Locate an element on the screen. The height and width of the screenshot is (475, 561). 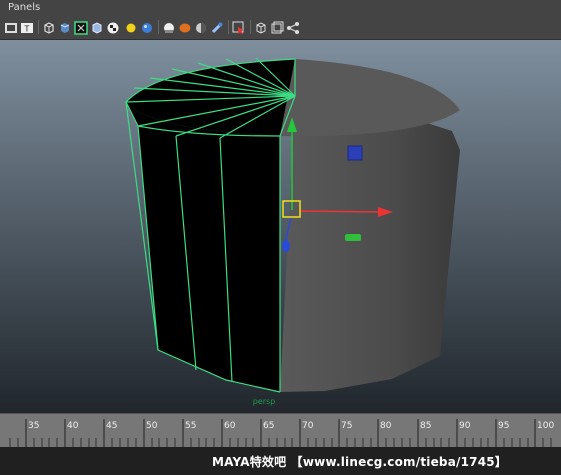
timeline-tick-label: 95 is located at coordinates (504, 426).